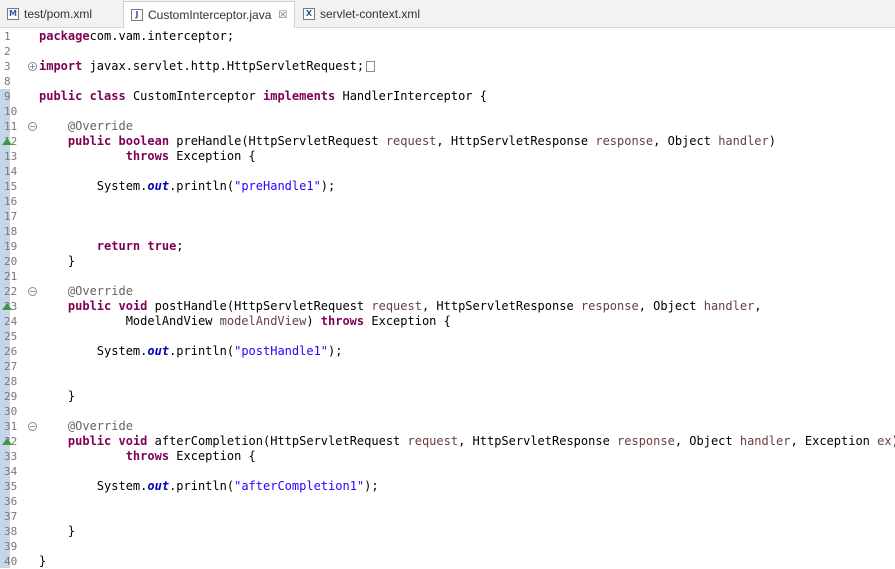  I want to click on code-line: 13 throws Exception {, so click(447, 156).